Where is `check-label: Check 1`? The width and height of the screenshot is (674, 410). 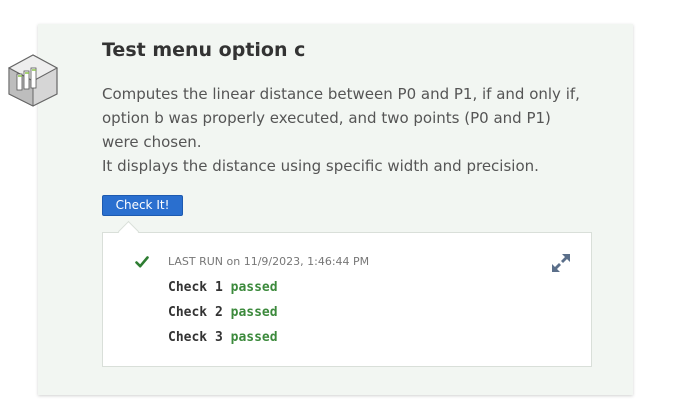
check-label: Check 1 is located at coordinates (195, 287).